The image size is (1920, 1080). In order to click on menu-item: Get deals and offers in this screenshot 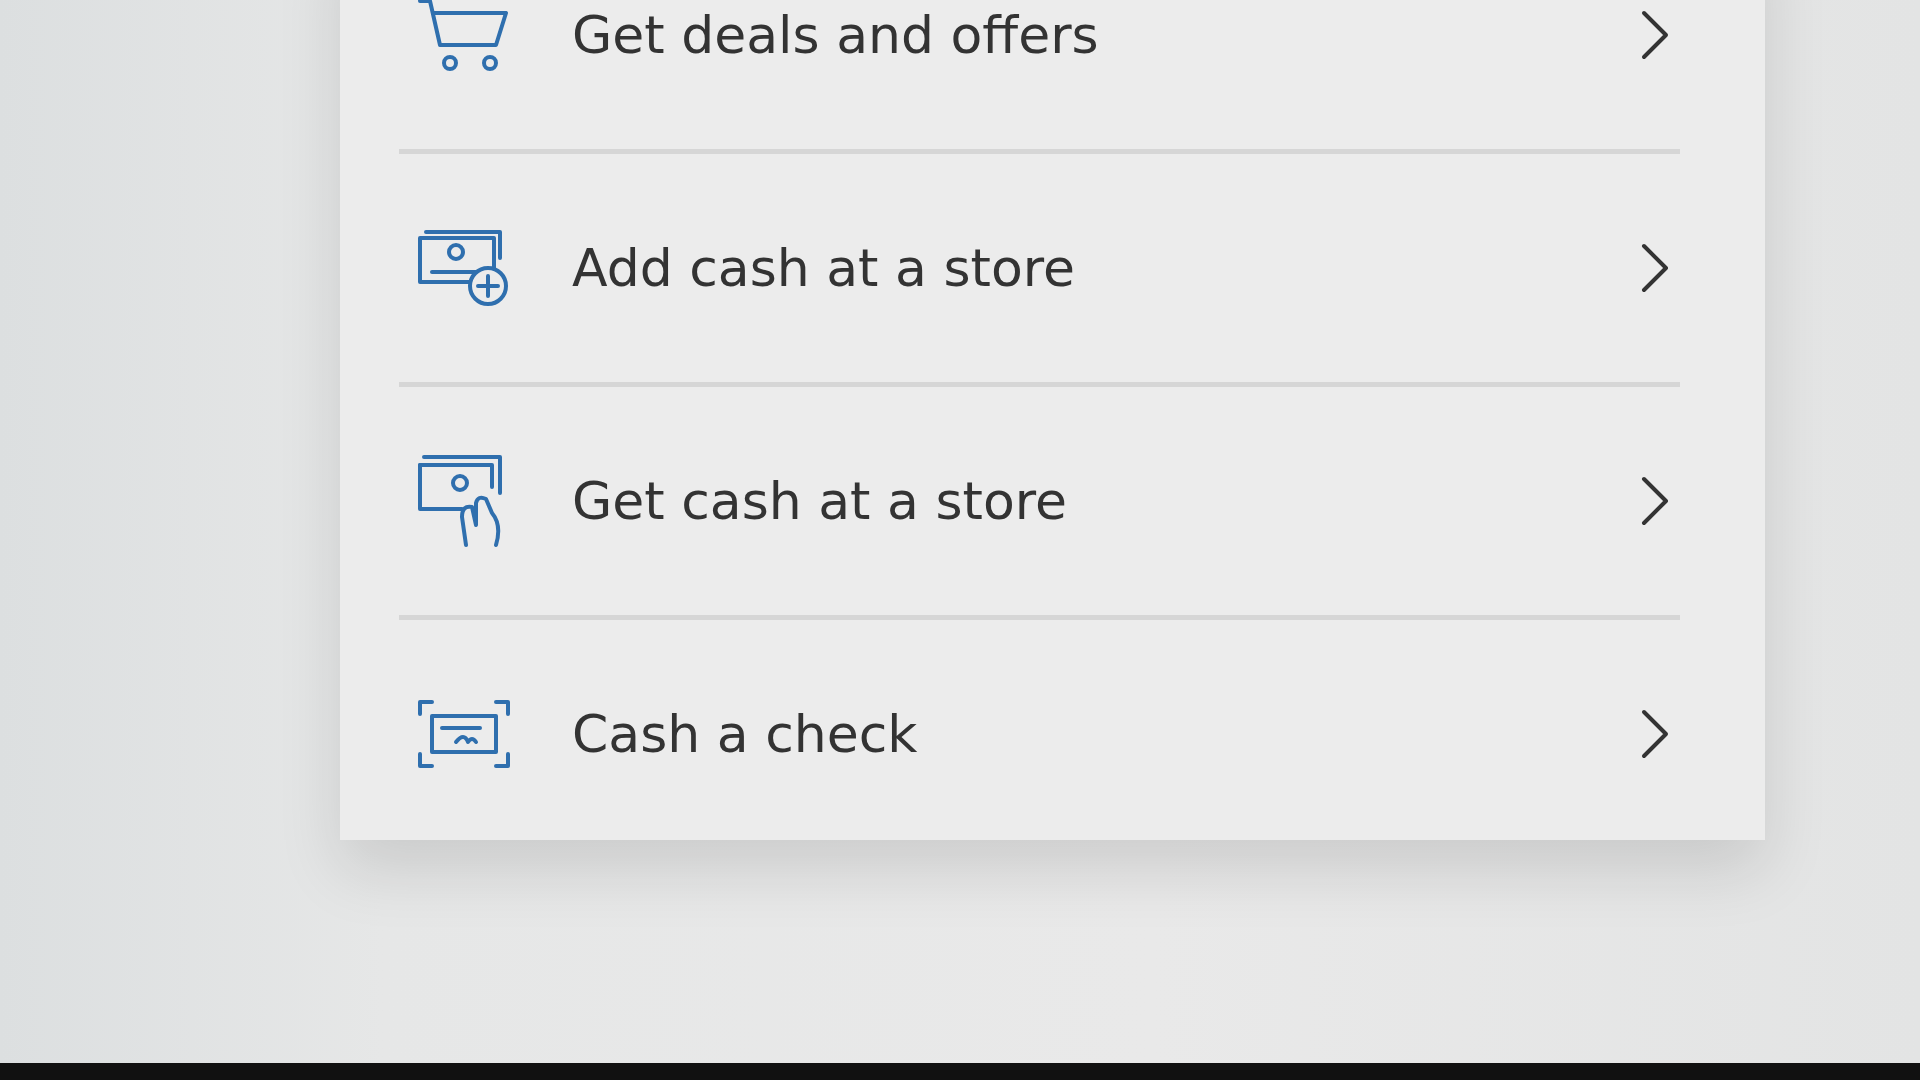, I will do `click(1039, 74)`.